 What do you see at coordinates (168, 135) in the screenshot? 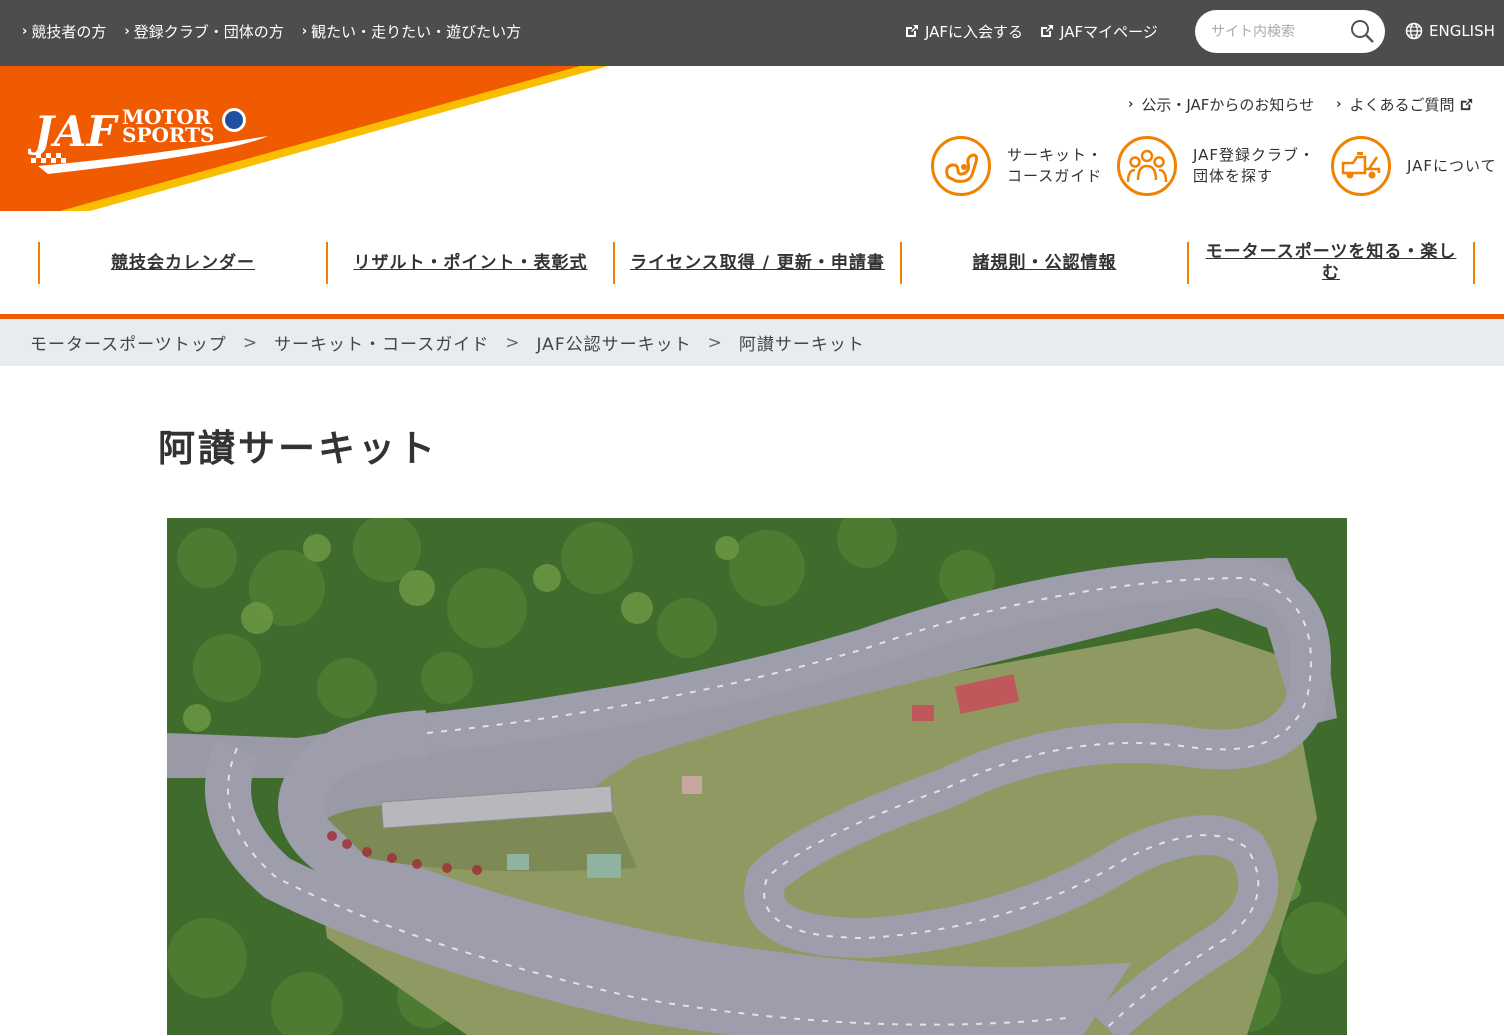
I see `svg-text: SPORTS` at bounding box center [168, 135].